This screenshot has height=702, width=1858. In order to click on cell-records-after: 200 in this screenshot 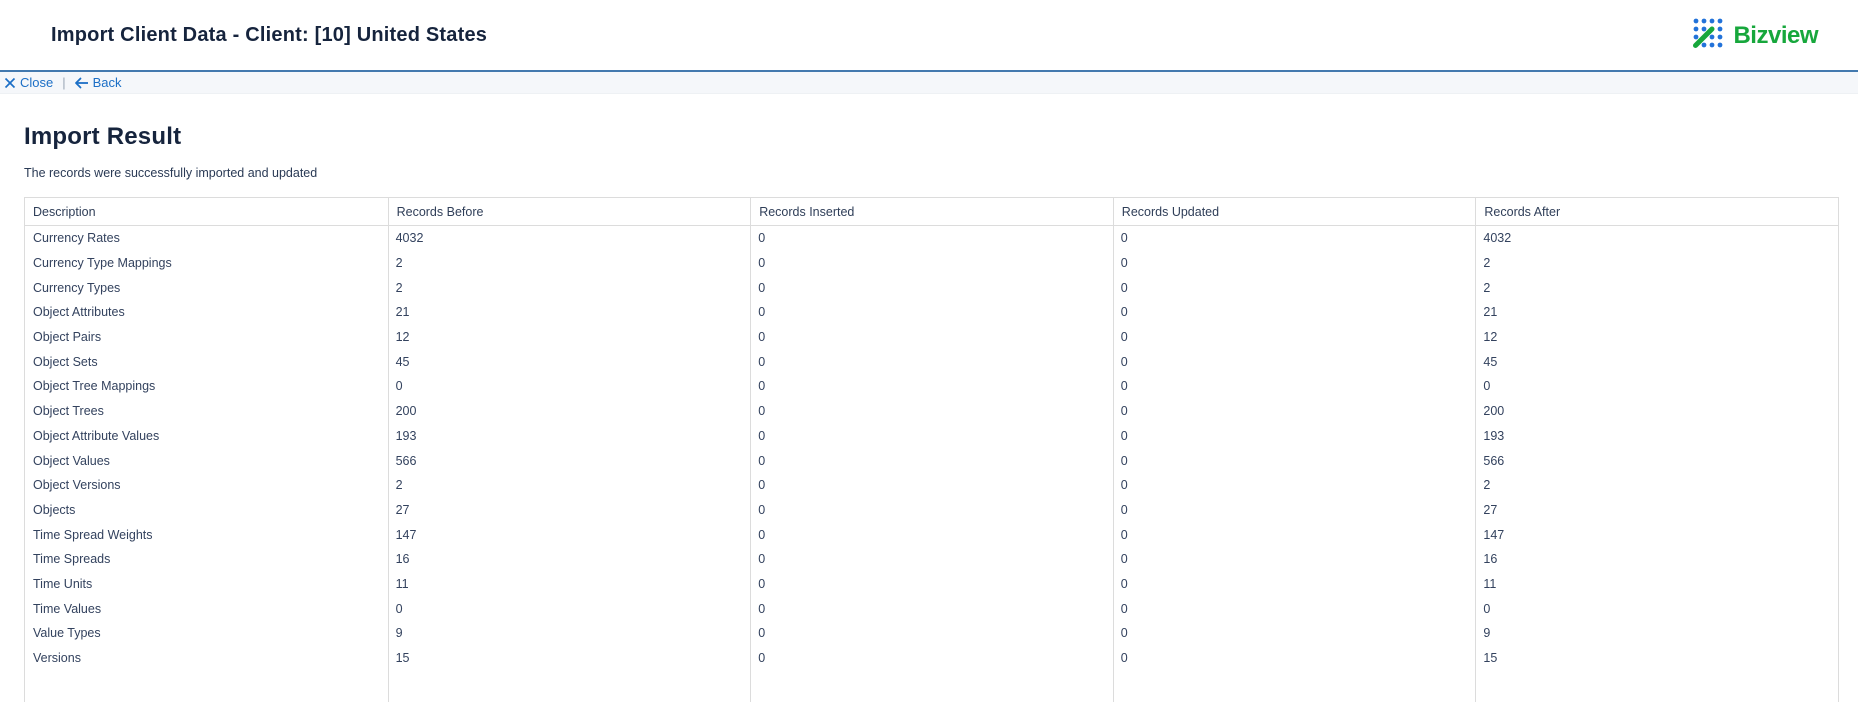, I will do `click(1494, 411)`.